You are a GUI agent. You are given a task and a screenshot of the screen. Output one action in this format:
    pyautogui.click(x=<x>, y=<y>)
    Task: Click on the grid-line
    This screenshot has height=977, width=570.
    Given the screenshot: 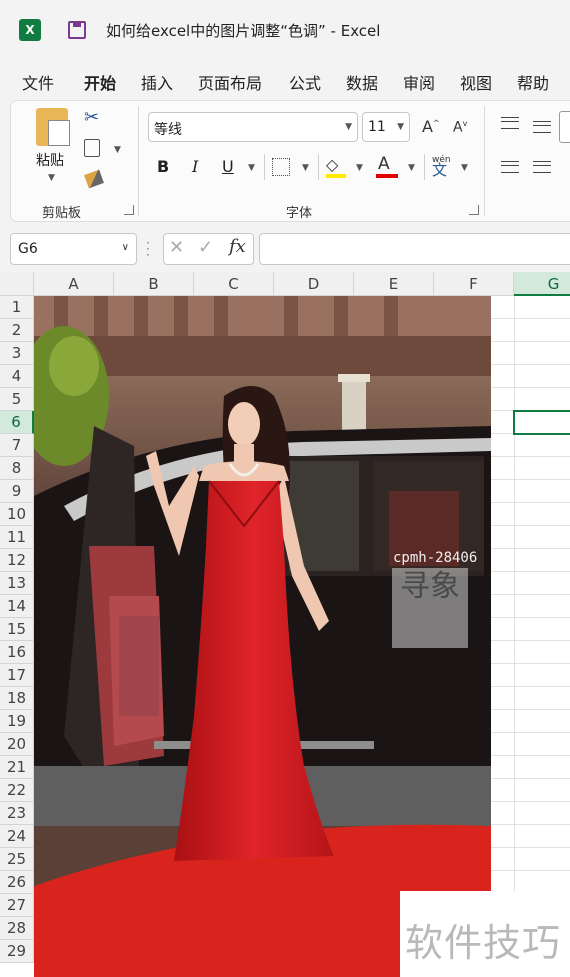 What is the action you would take?
    pyautogui.click(x=514, y=636)
    